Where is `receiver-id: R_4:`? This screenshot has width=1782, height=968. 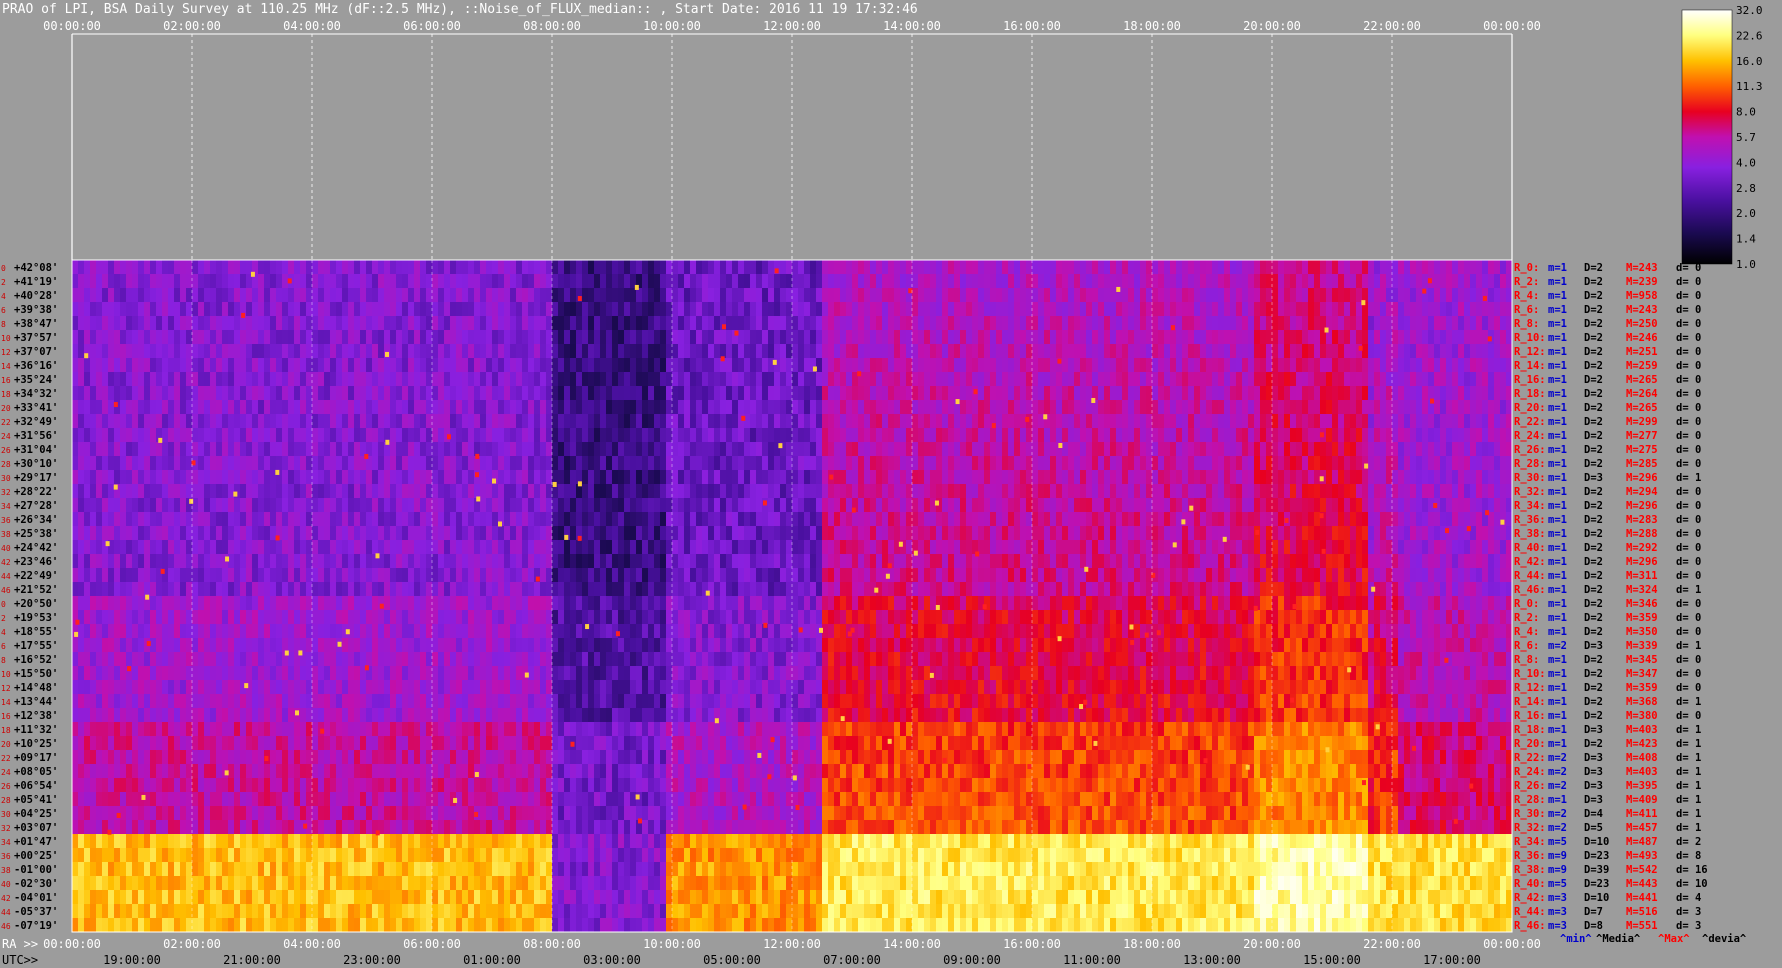
receiver-id: R_4: is located at coordinates (1526, 296).